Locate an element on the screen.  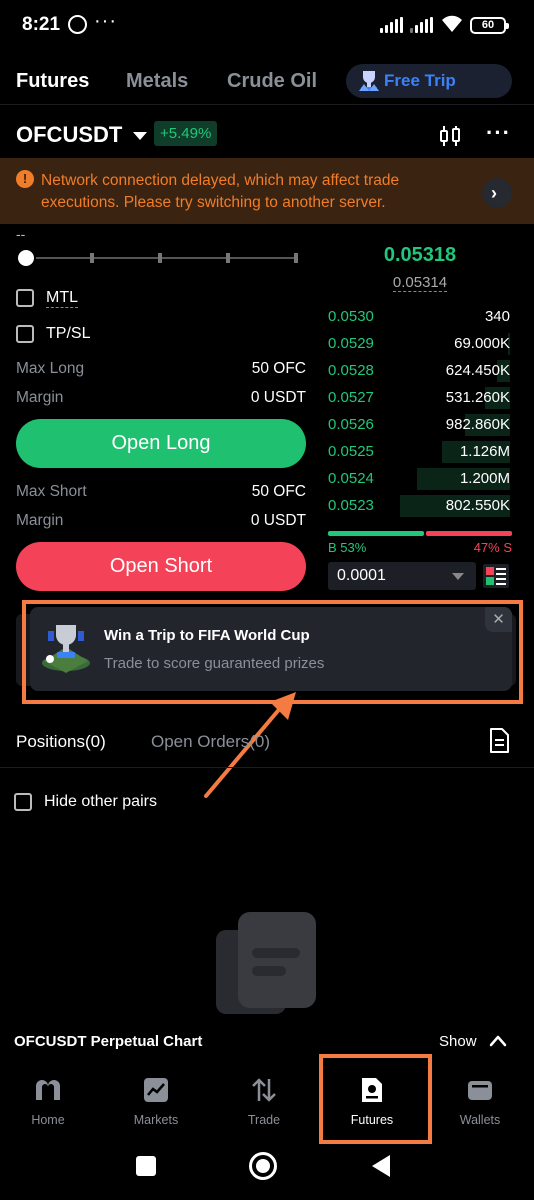
buy-sell-ratio-bar is located at coordinates (420, 533).